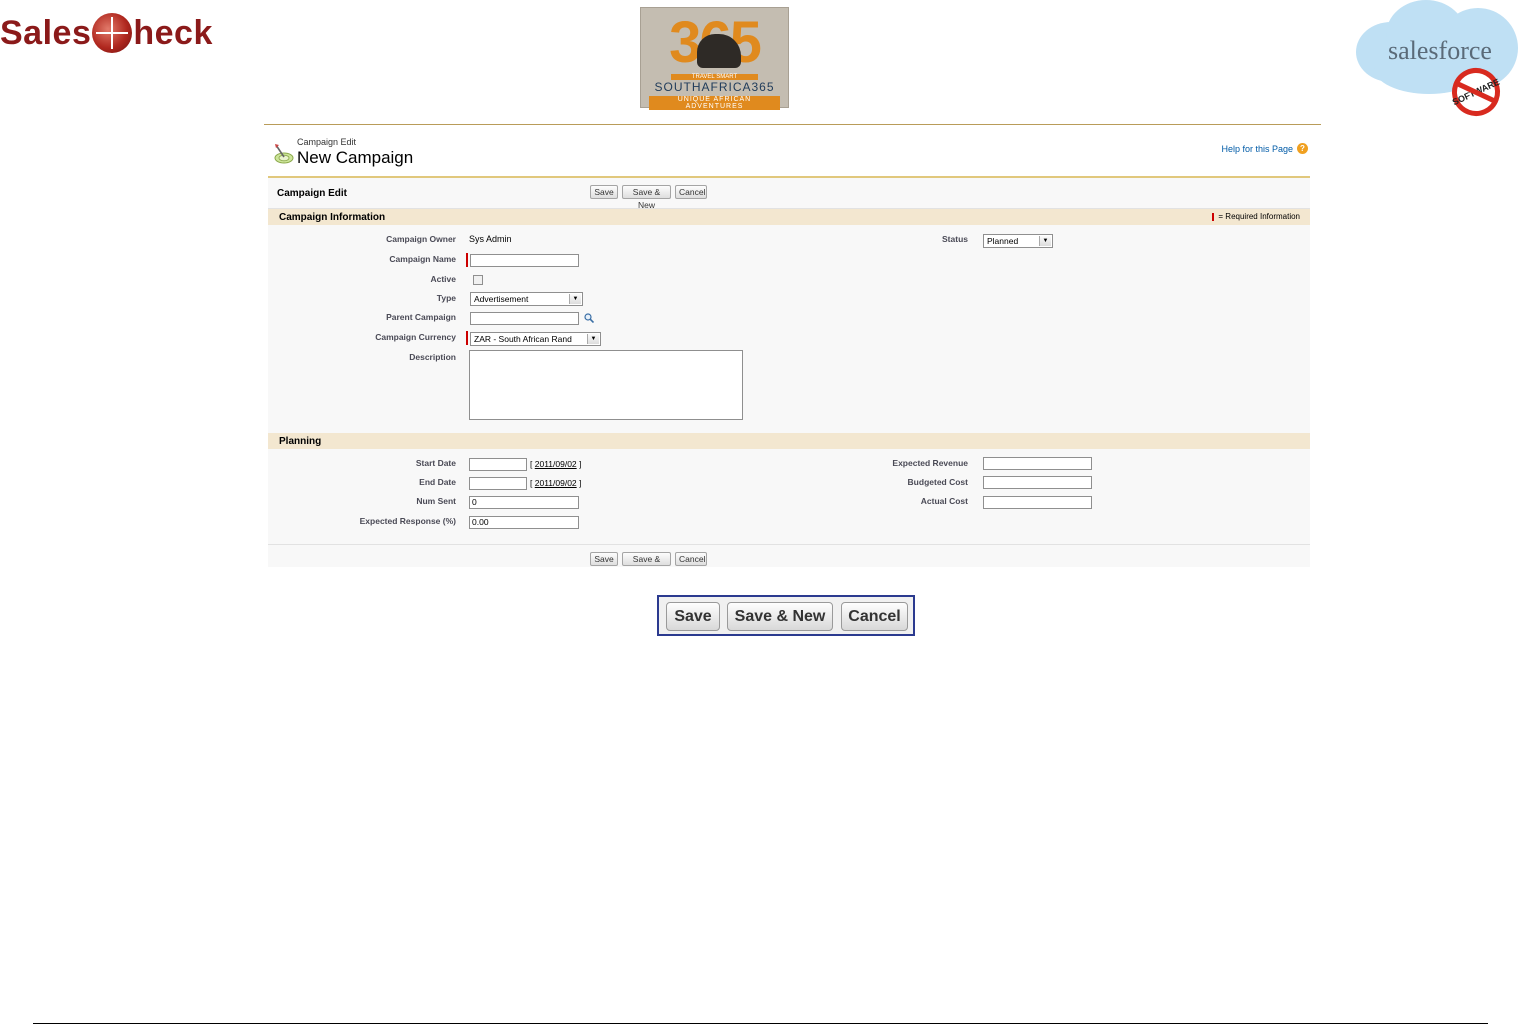 This screenshot has height=1027, width=1518. What do you see at coordinates (789, 555) in the screenshot?
I see `block-footer: Save Save & New Cancel` at bounding box center [789, 555].